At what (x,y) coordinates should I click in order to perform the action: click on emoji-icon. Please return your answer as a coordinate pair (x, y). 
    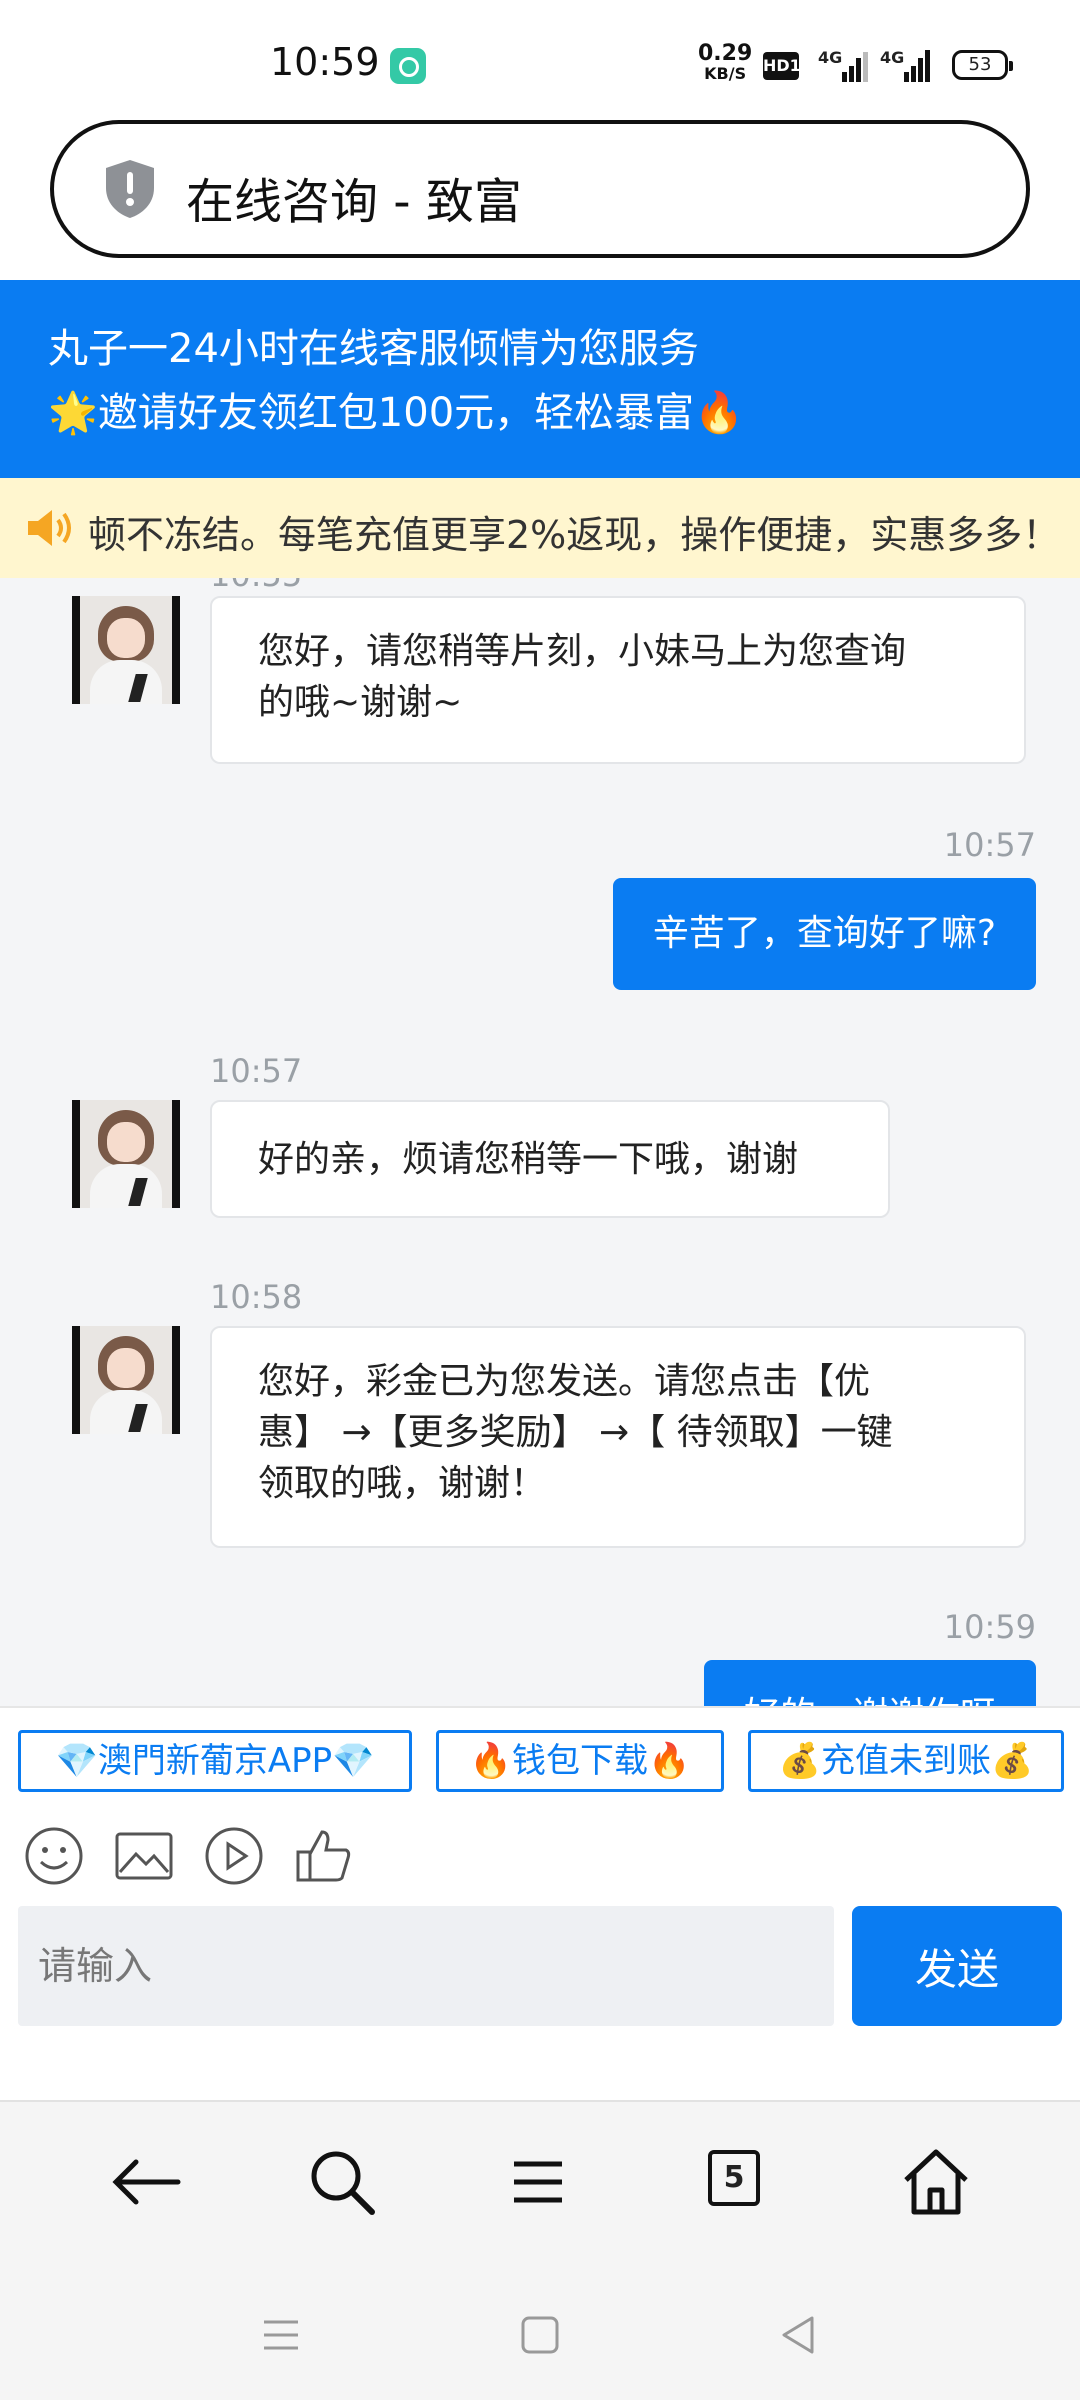
    Looking at the image, I should click on (54, 1856).